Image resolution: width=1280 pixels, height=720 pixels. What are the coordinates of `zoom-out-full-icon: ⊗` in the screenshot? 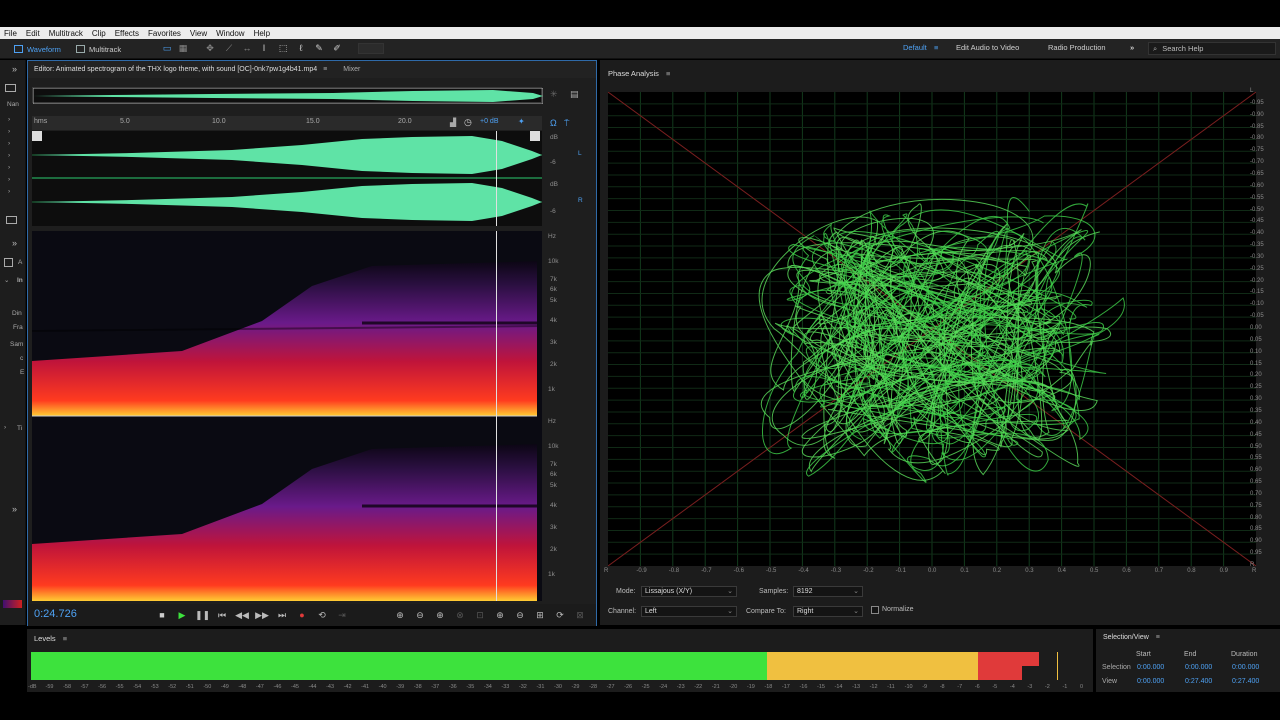 It's located at (460, 615).